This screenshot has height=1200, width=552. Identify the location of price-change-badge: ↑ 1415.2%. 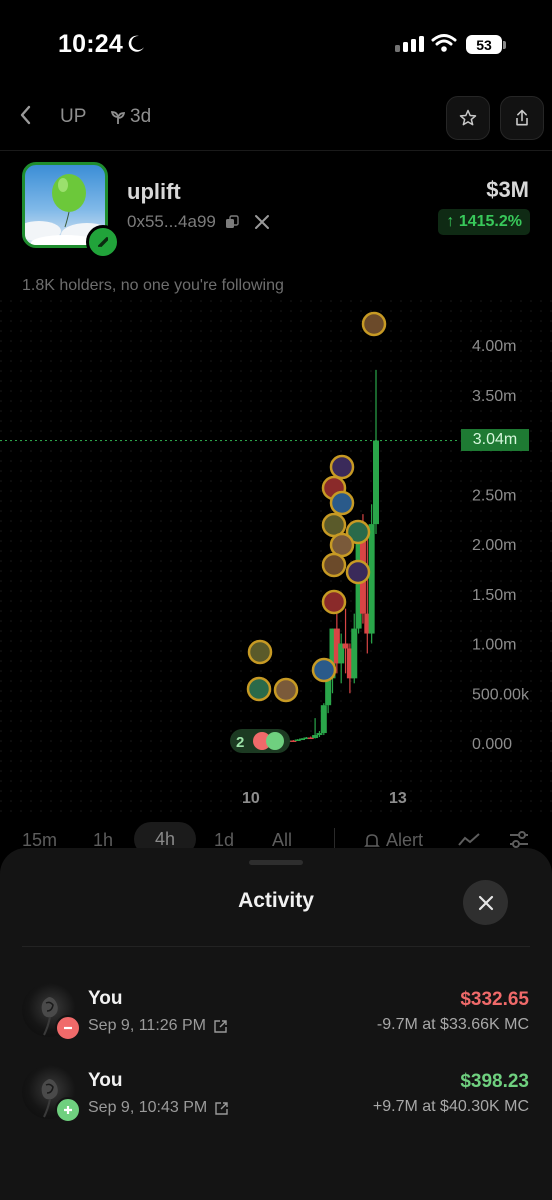
(484, 222).